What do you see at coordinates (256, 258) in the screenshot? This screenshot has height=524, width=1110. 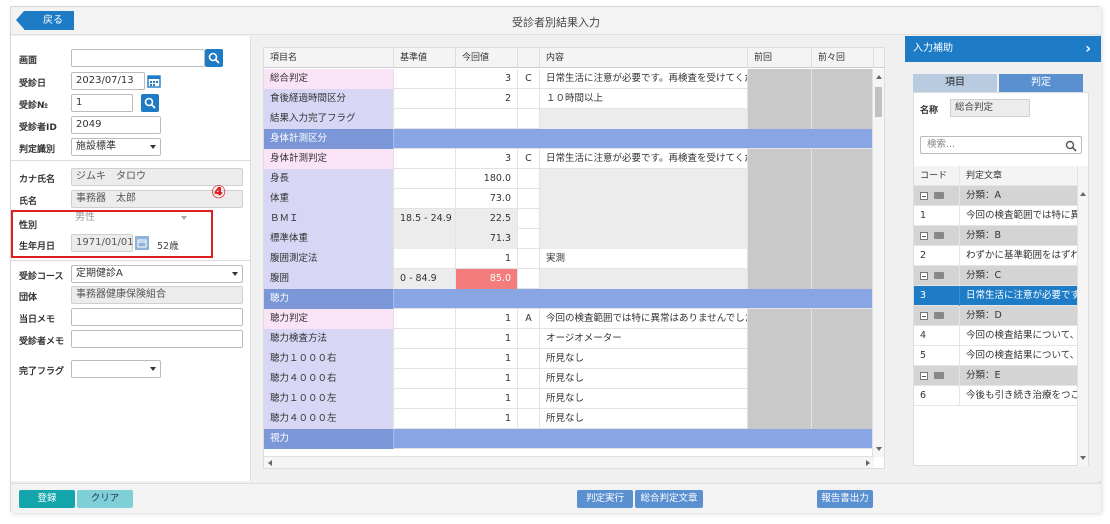 I see `left-splitter` at bounding box center [256, 258].